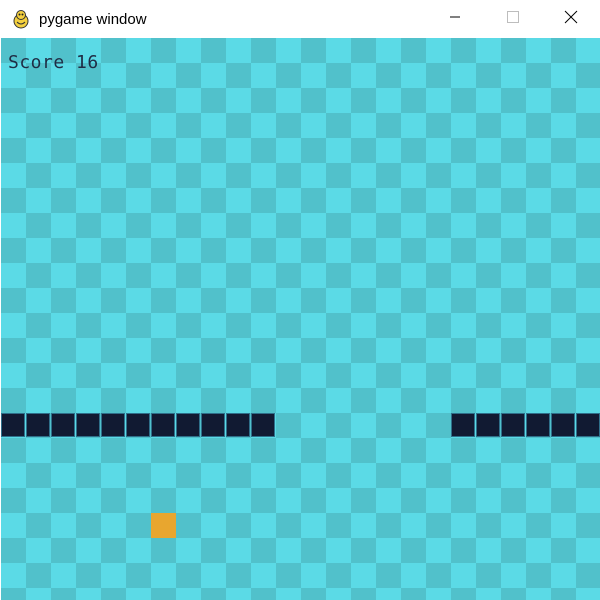 The image size is (600, 600). I want to click on maximize-button, so click(513, 19).